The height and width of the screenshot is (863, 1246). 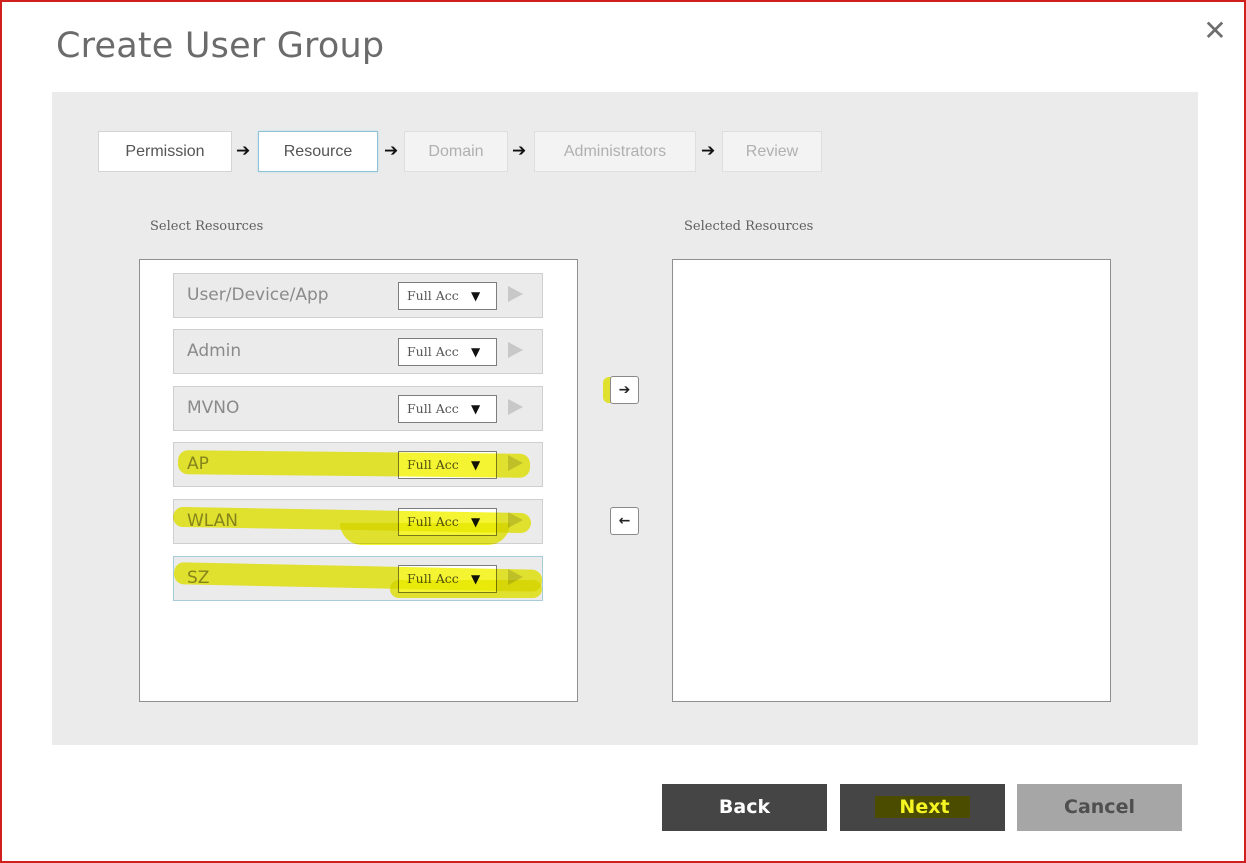 I want to click on resource-row-wlan: WLAN Full Acc ▼, so click(x=358, y=521).